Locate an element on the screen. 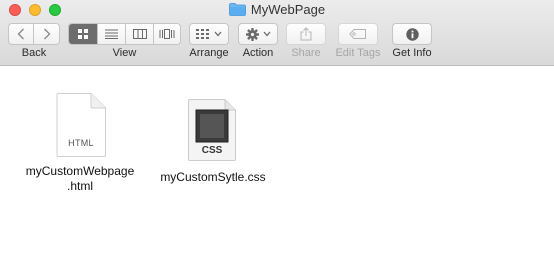 This screenshot has height=267, width=554. back-forward-control is located at coordinates (34, 34).